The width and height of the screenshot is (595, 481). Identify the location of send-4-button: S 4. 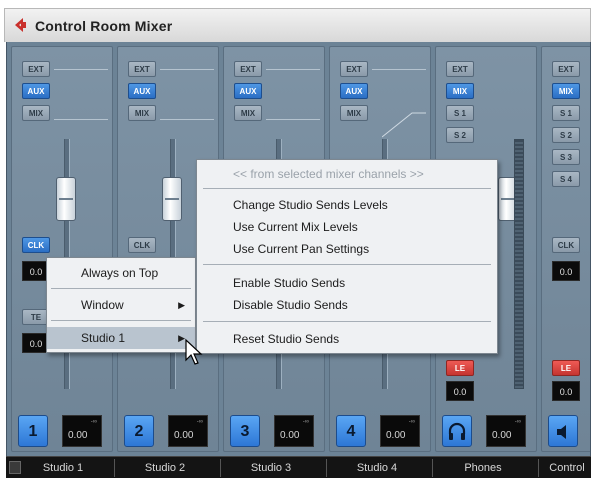
(566, 179).